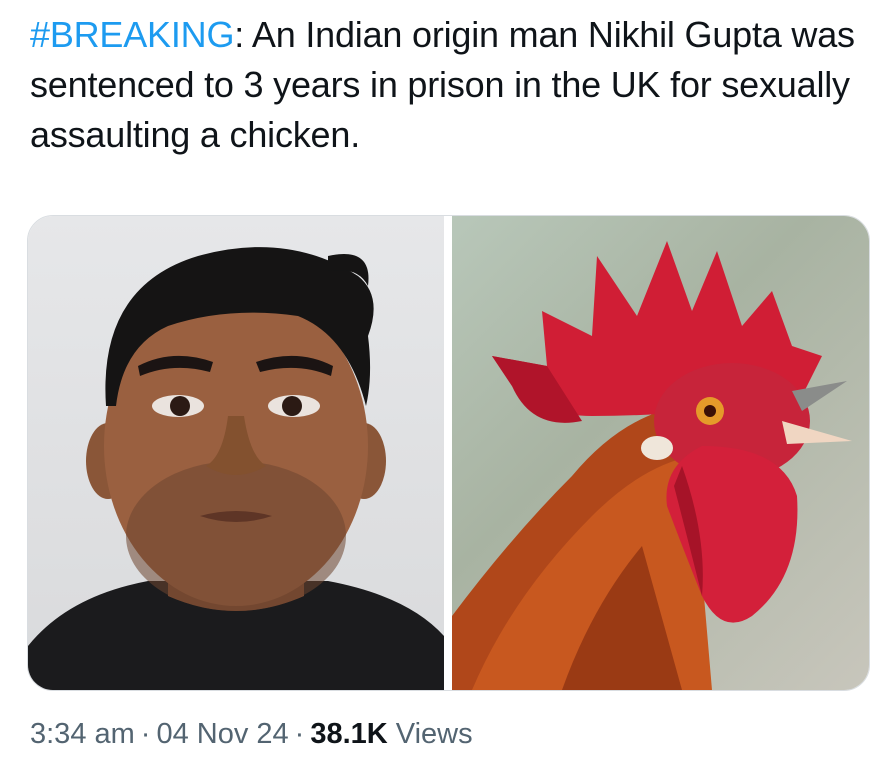 This screenshot has height=771, width=896. What do you see at coordinates (82, 734) in the screenshot?
I see `tweet-time: 3:34 am` at bounding box center [82, 734].